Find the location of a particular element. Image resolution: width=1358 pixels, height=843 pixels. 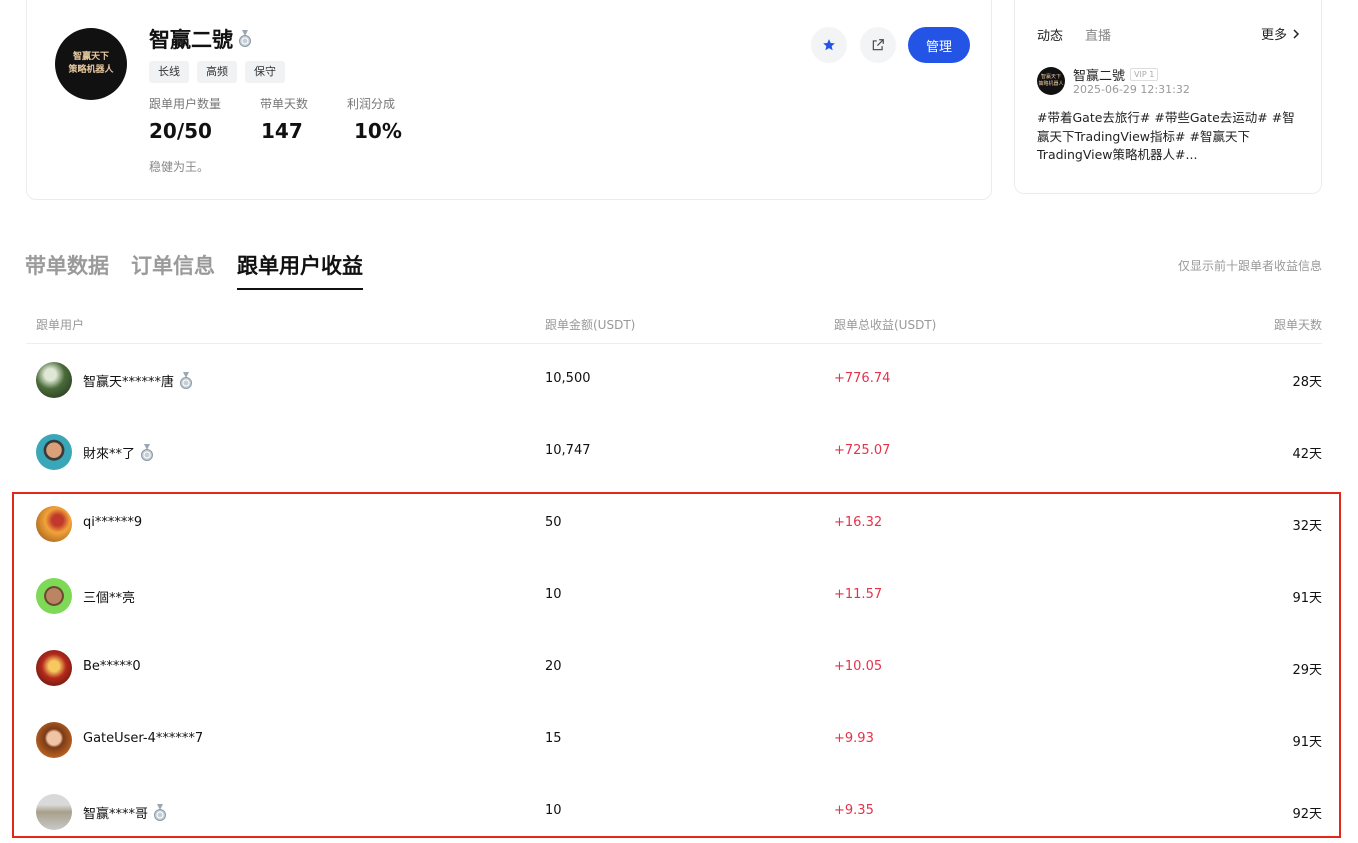

earnings-table-header: 跟单用户 跟单金额(USDT) 跟单总收益(USDT) 跟单天数 is located at coordinates (674, 325).